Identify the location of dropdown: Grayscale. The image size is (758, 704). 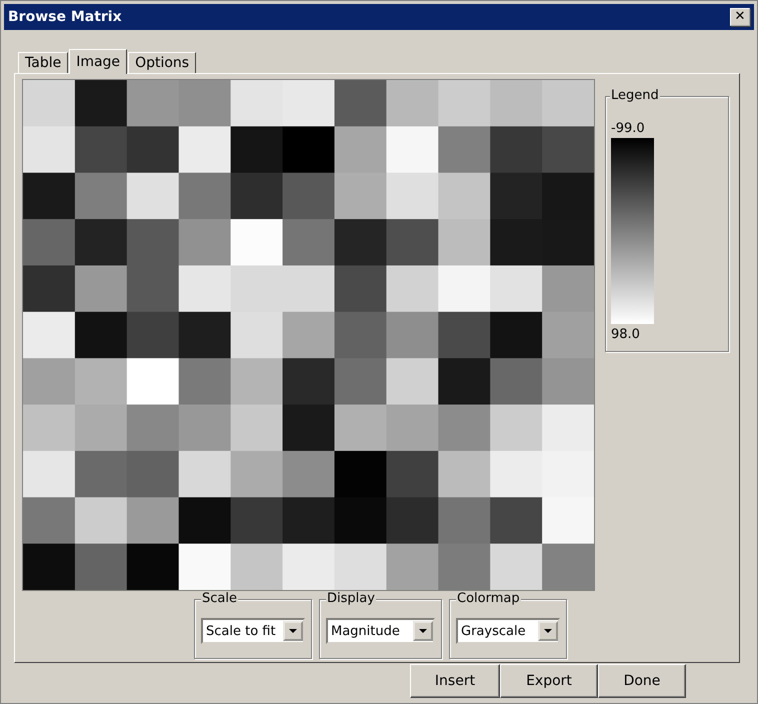
(508, 631).